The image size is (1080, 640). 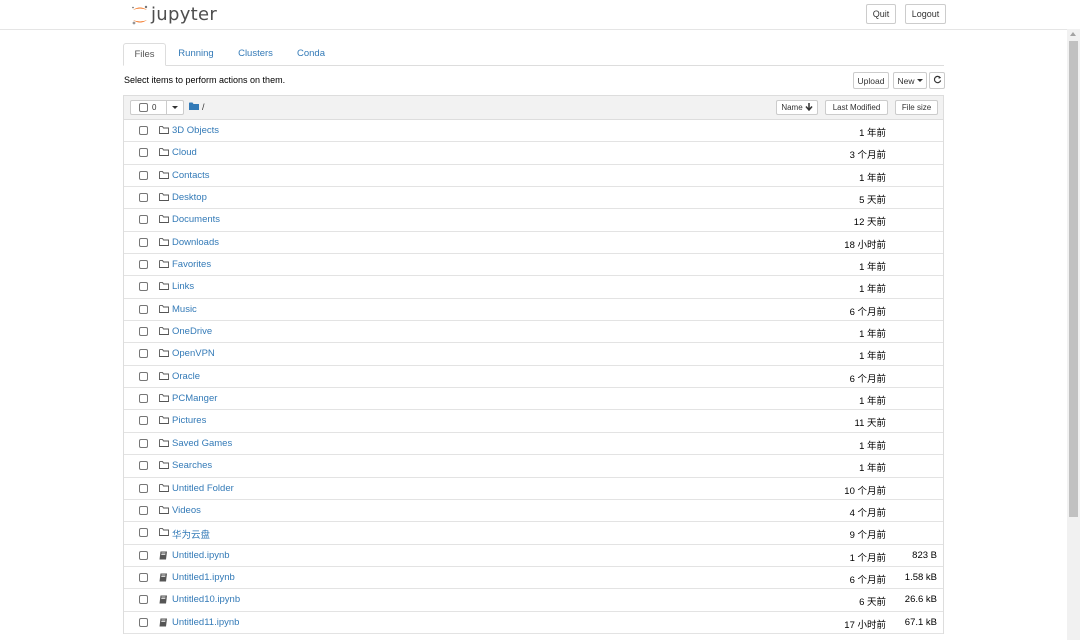 I want to click on jupyter-logo: jupyter, so click(x=174, y=14).